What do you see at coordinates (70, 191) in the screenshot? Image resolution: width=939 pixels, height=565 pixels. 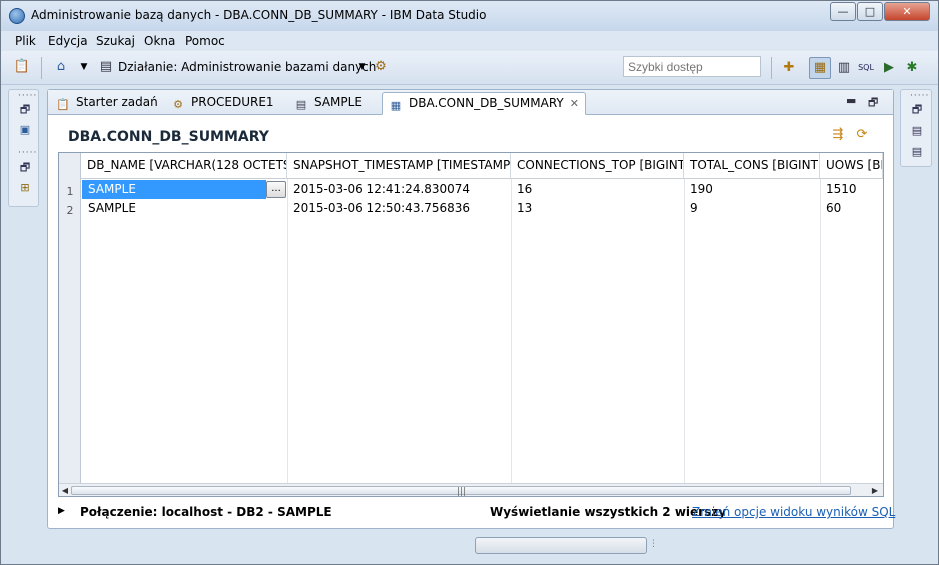 I see `row-number: 1` at bounding box center [70, 191].